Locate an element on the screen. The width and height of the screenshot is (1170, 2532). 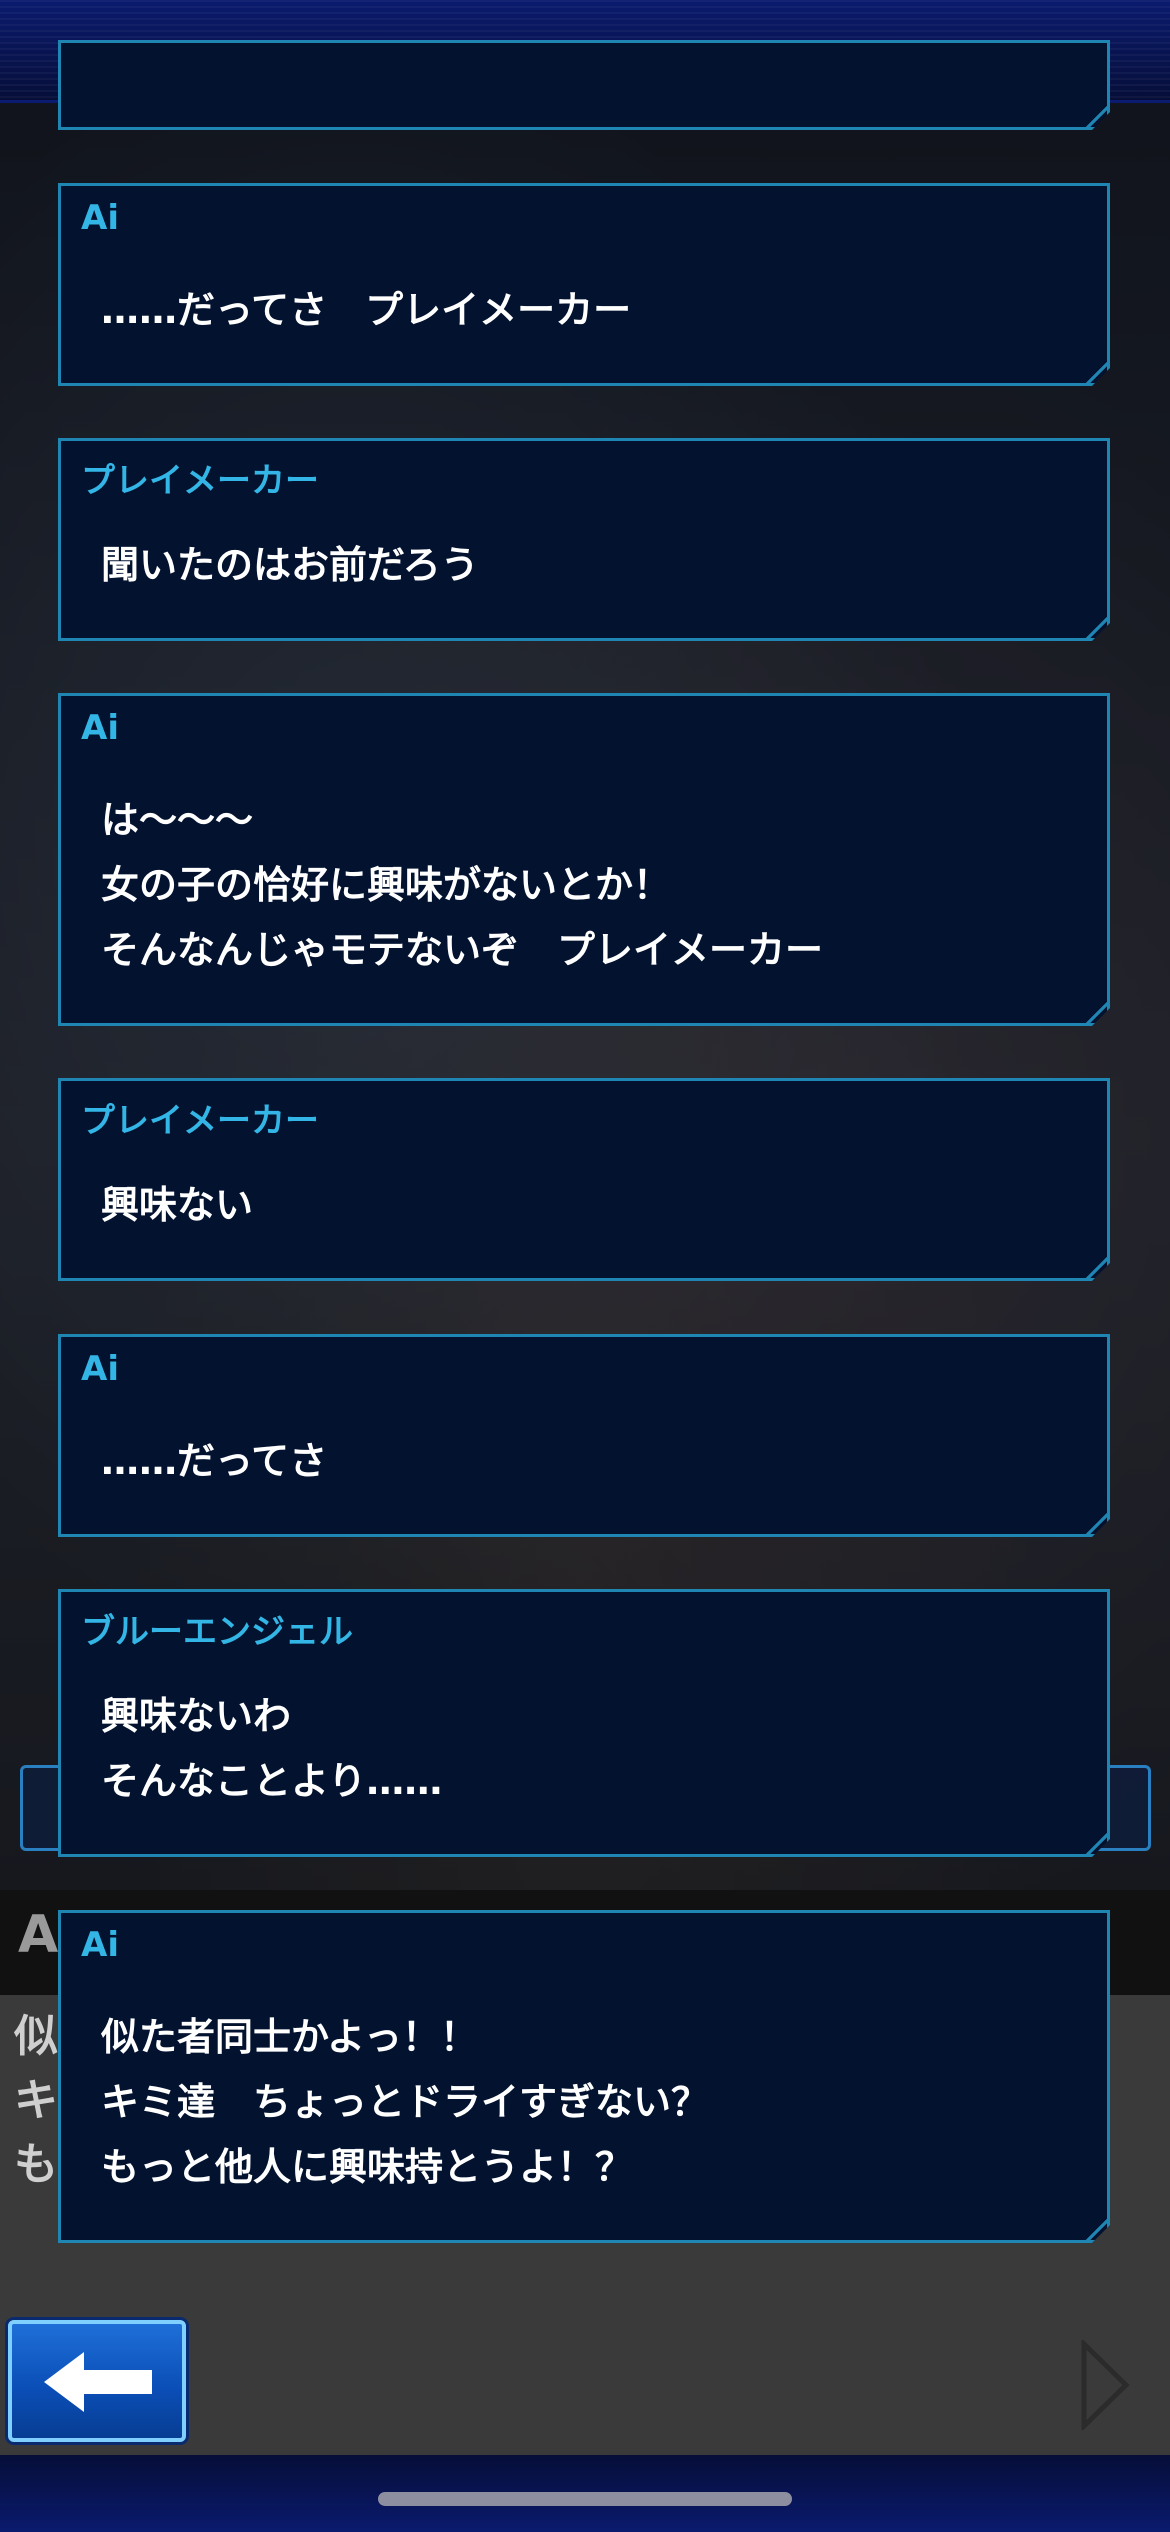
message-box: Ai ……だってさ プレイメーカー is located at coordinates (584, 284).